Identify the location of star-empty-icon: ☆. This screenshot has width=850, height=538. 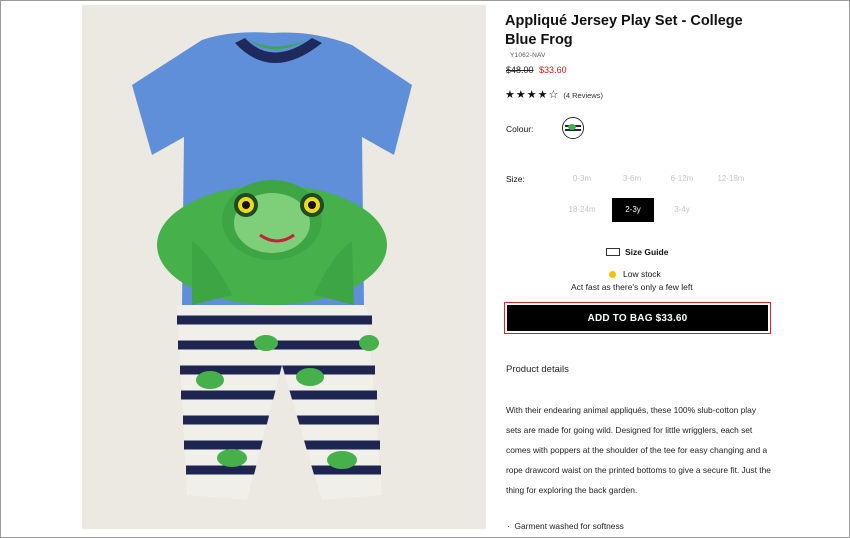
(553, 95).